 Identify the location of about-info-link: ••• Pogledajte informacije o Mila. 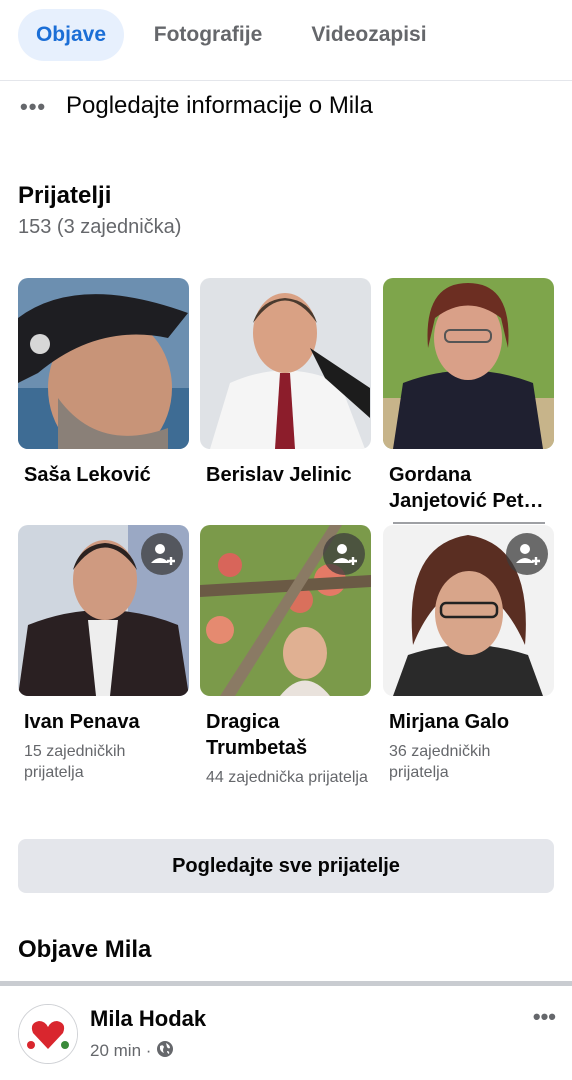
(286, 106).